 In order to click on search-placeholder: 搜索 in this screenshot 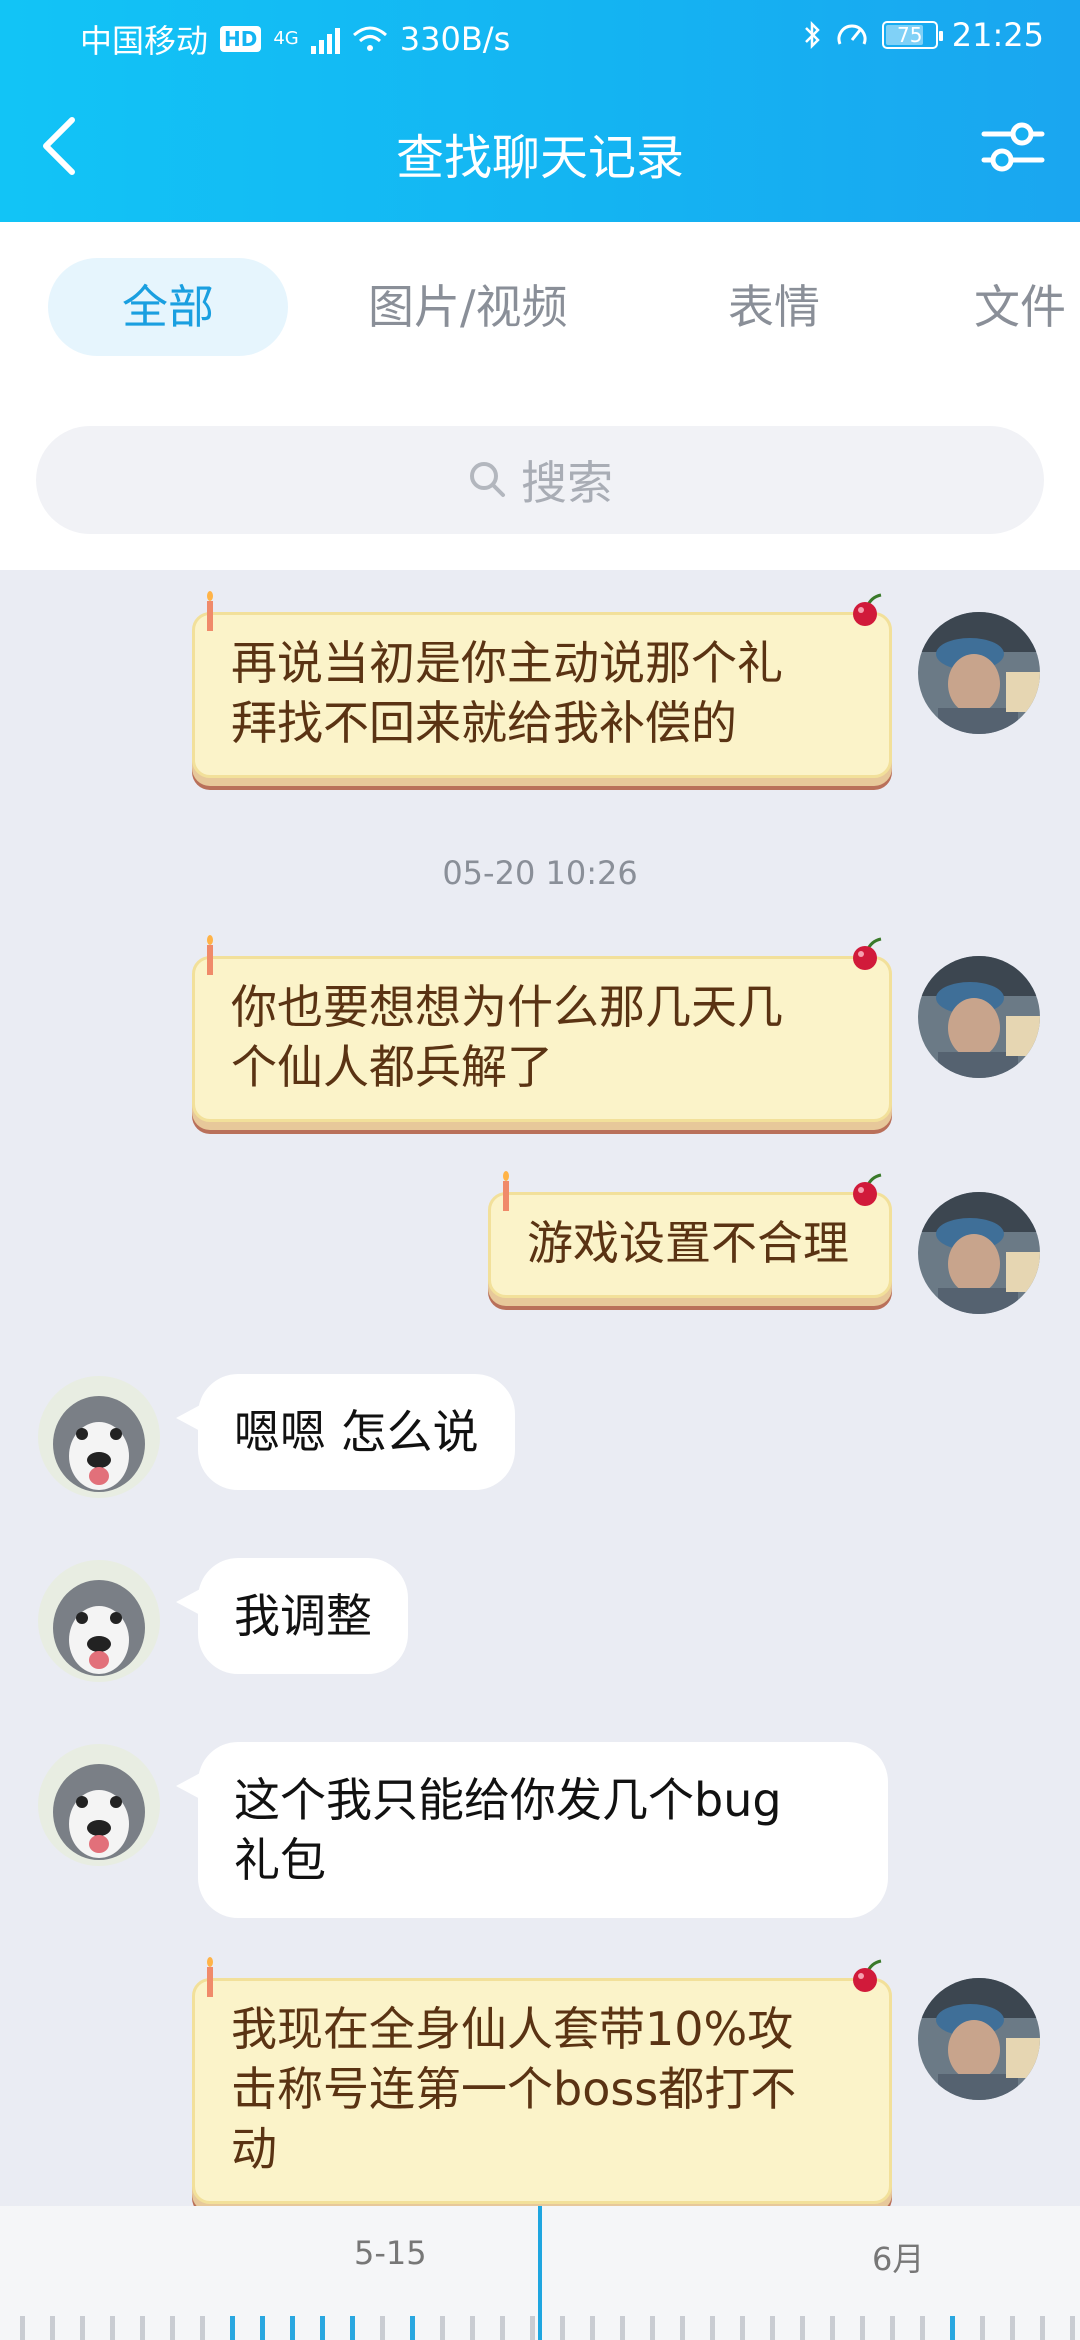, I will do `click(567, 483)`.